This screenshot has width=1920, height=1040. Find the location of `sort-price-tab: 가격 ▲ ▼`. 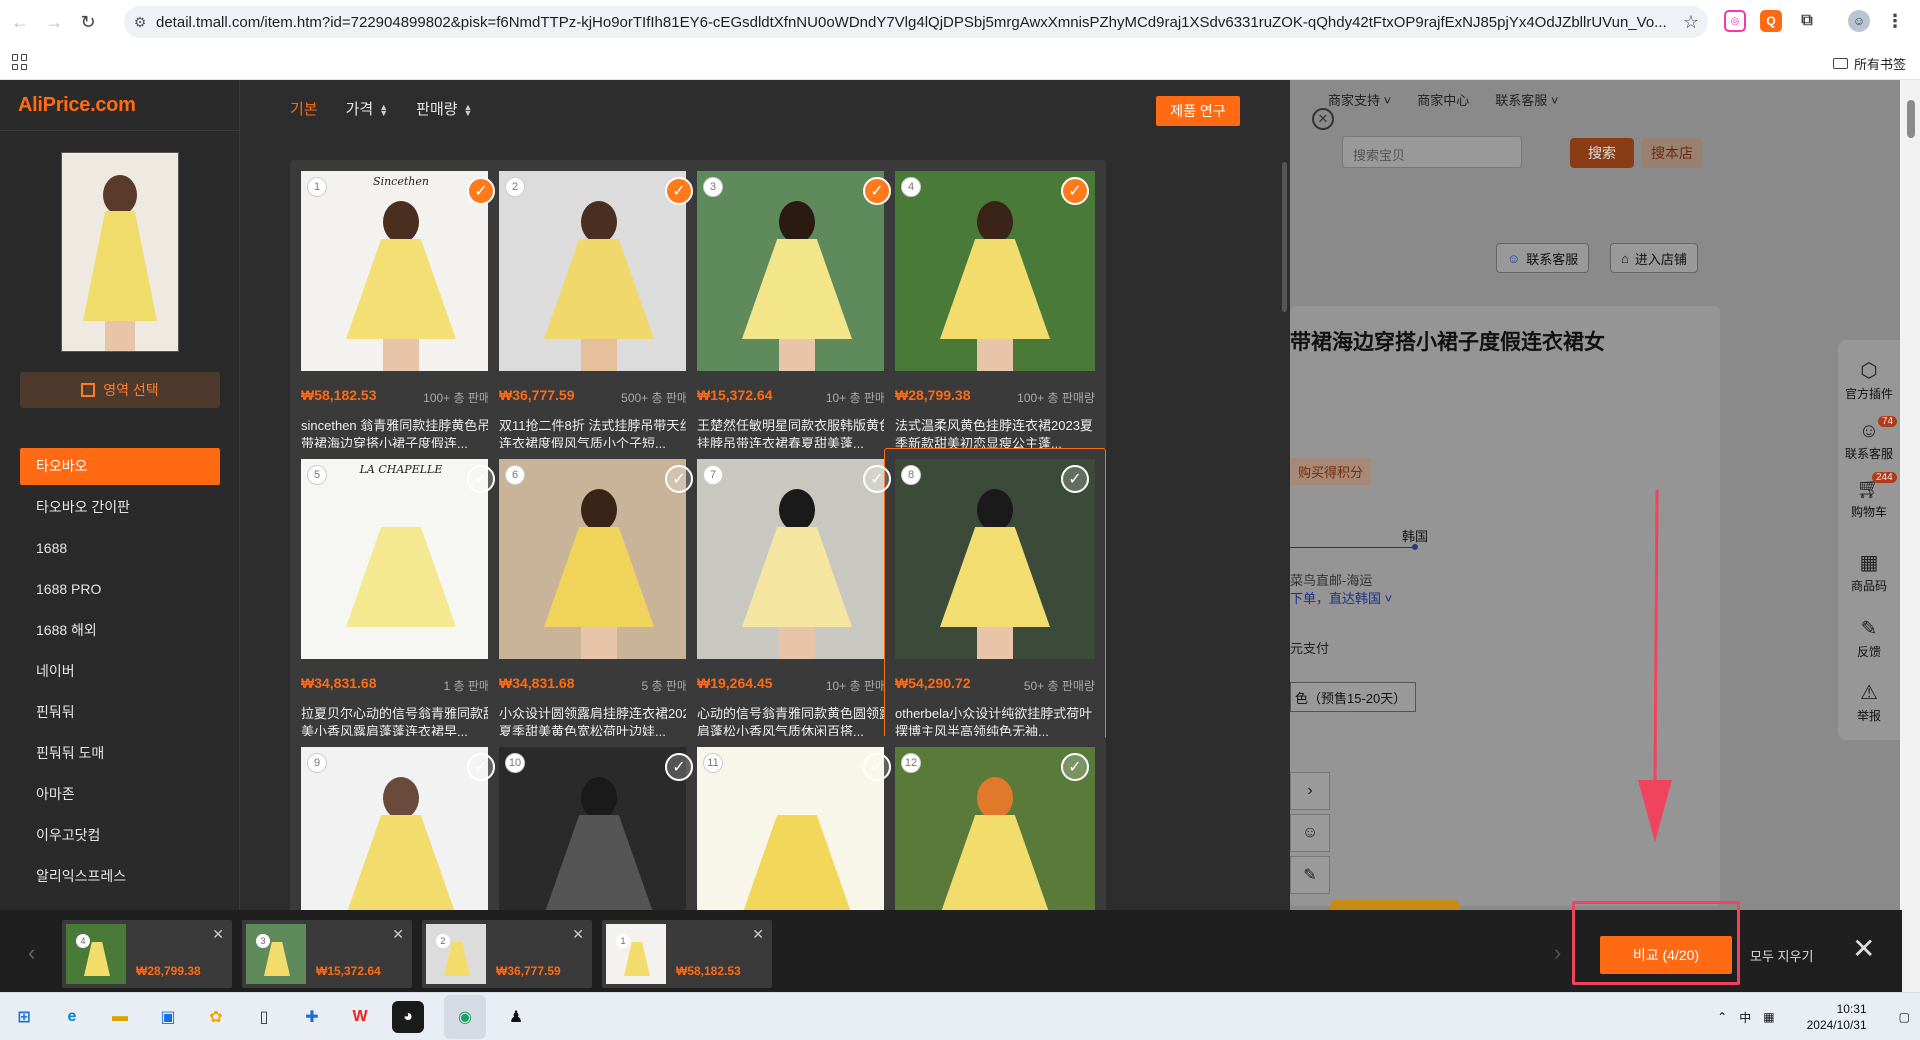

sort-price-tab: 가격 ▲ ▼ is located at coordinates (367, 108).